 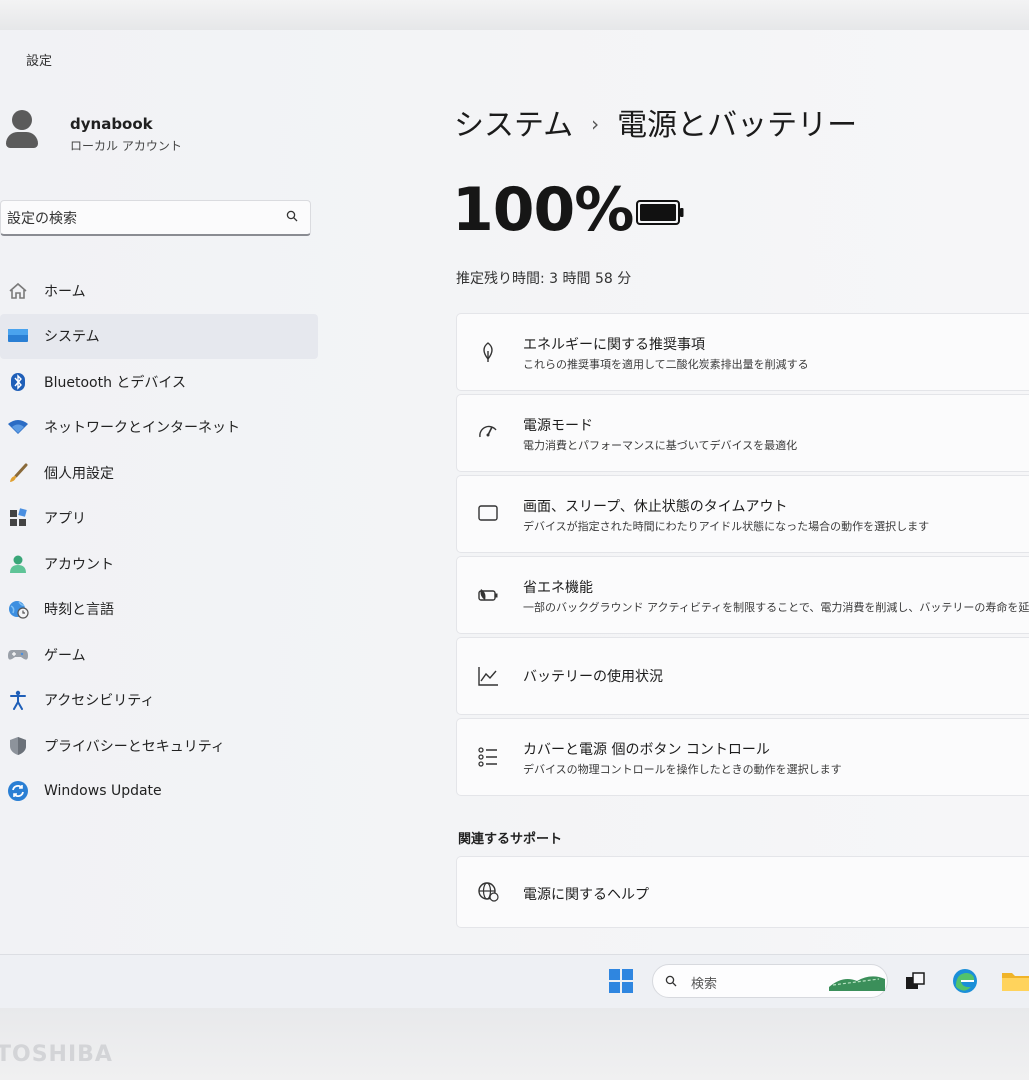 I want to click on avatar, so click(x=22, y=132).